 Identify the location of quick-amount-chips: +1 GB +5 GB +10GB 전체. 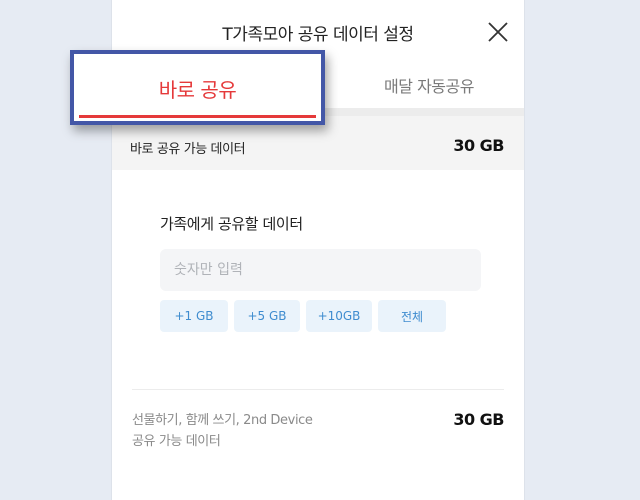
(303, 316).